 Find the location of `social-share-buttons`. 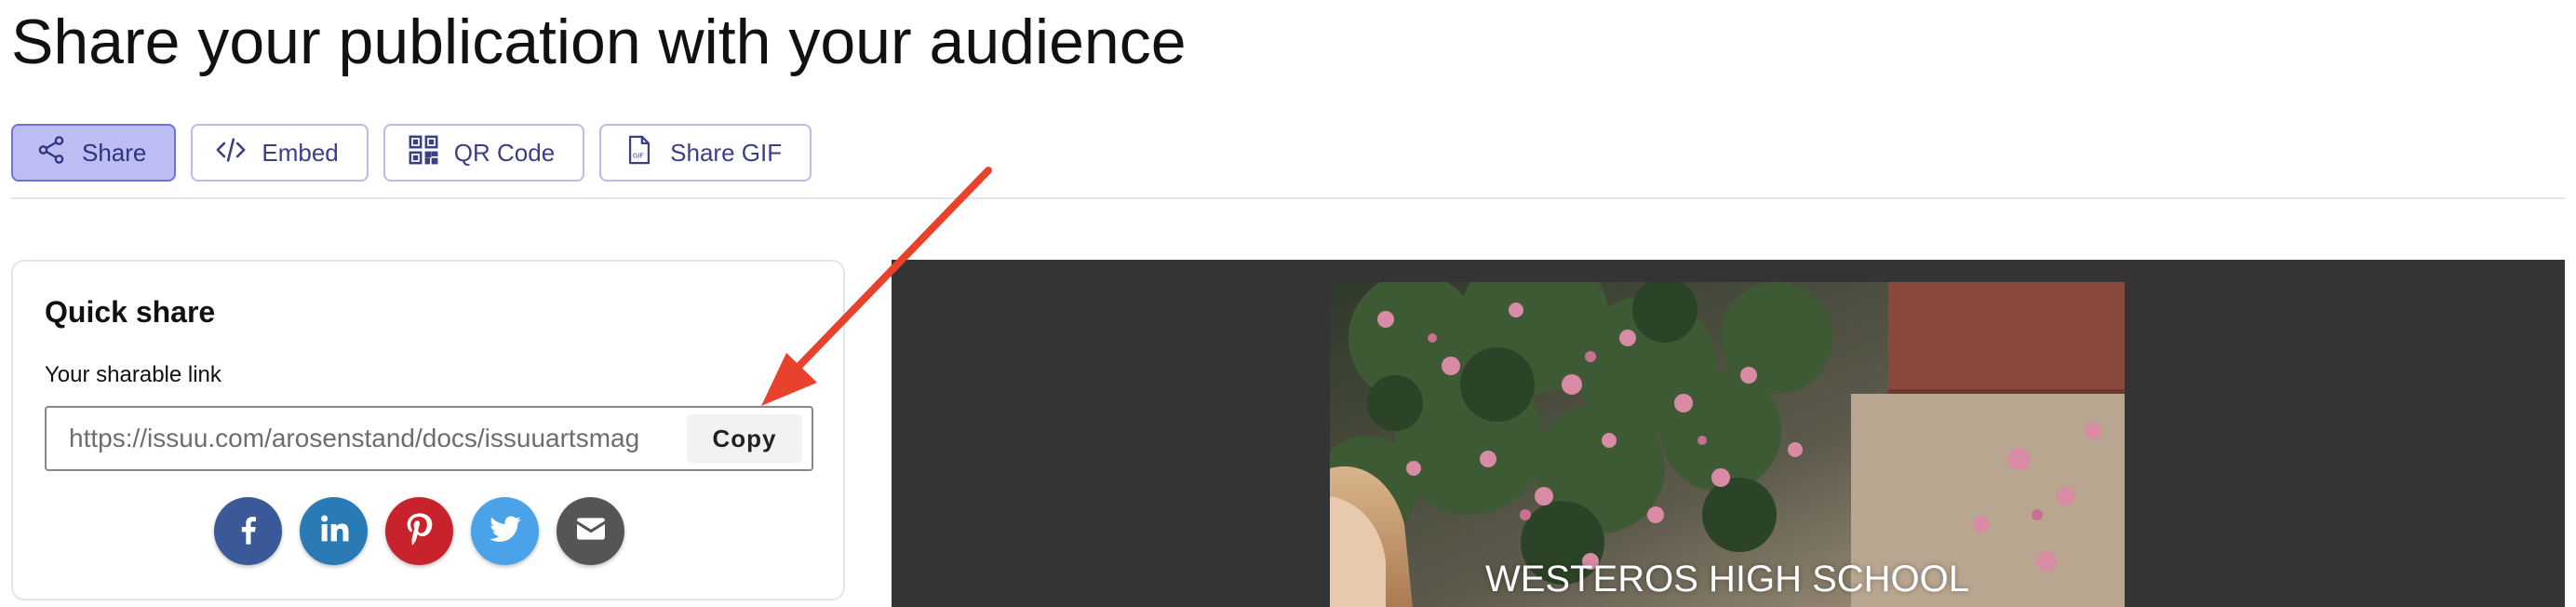

social-share-buttons is located at coordinates (419, 531).